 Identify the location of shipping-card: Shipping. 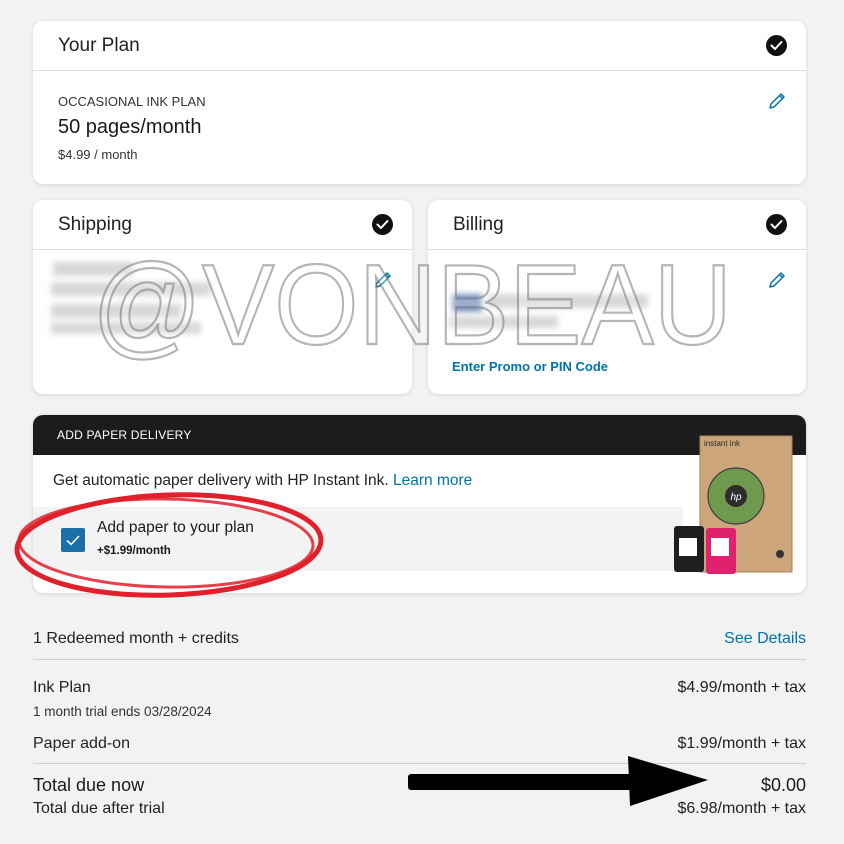
(222, 297).